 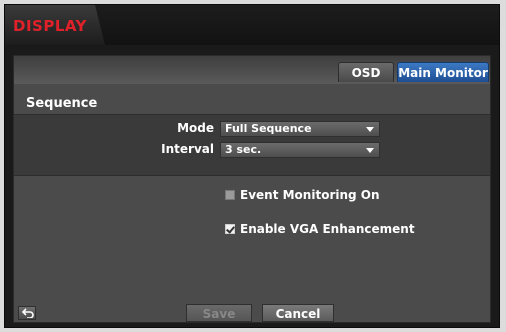 I want to click on section-label-sequence: Sequence, so click(x=62, y=103).